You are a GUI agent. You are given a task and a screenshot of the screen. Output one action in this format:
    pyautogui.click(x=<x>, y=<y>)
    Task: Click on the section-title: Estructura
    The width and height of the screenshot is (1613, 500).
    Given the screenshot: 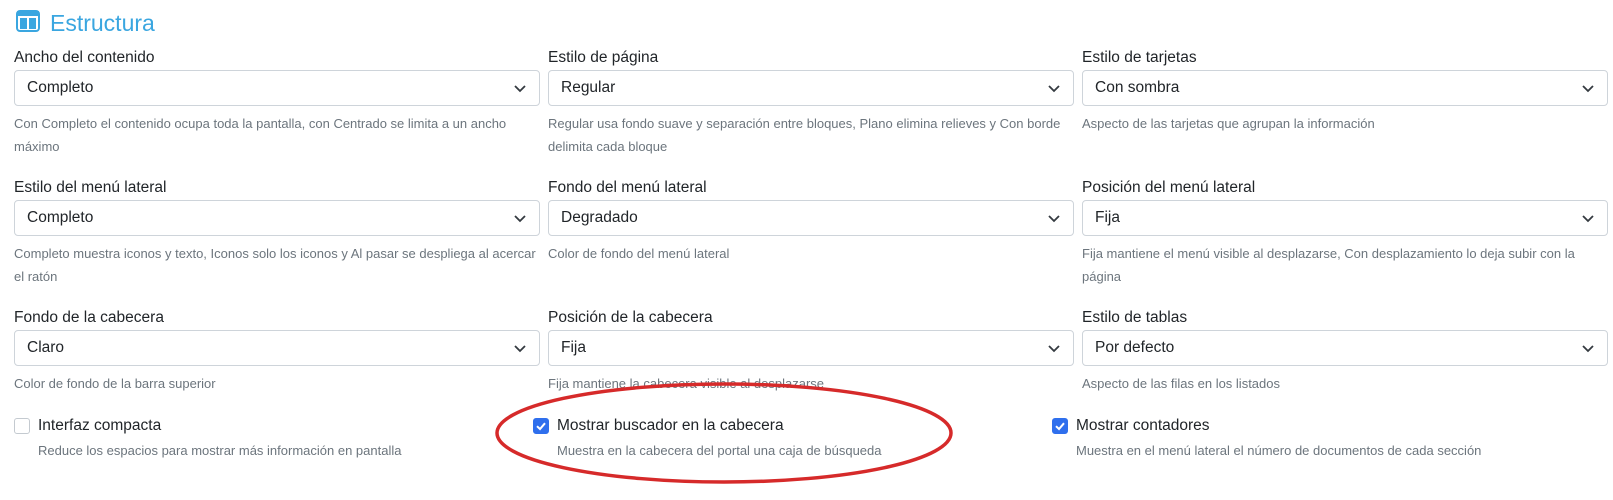 What is the action you would take?
    pyautogui.click(x=102, y=22)
    